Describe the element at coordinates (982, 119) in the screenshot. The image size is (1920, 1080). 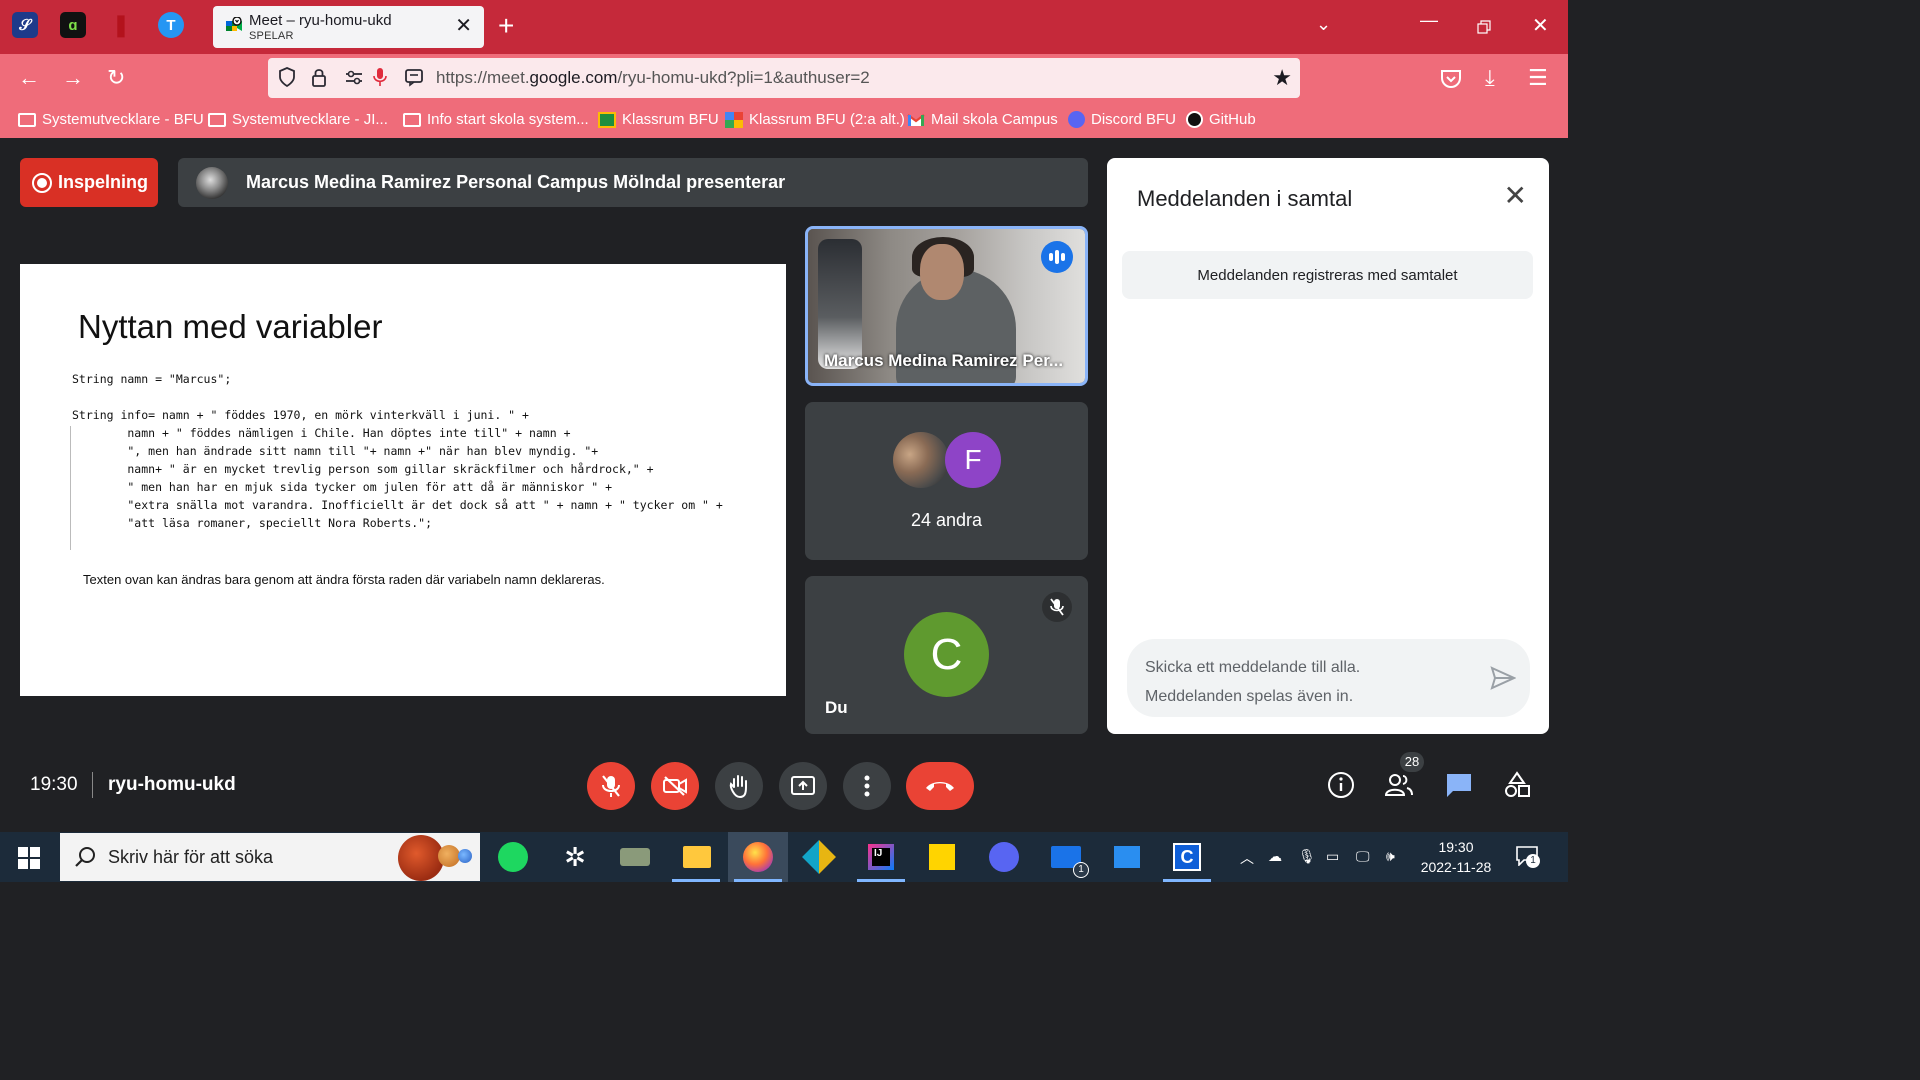
I see `bookmark-item: Mail skola Campus` at that location.